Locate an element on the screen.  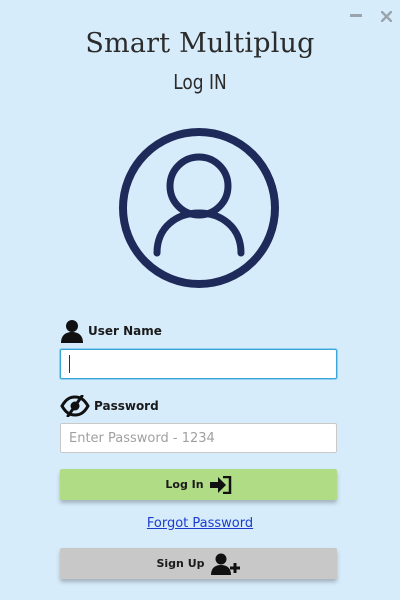
username-input is located at coordinates (198, 364).